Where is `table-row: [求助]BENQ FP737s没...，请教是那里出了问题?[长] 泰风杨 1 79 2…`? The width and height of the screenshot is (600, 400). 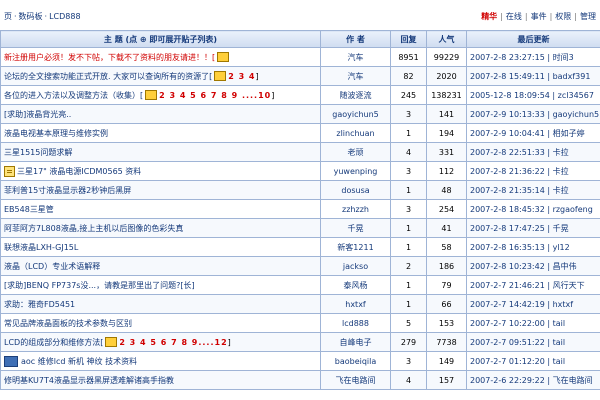
table-row: [求助]BENQ FP737s没...，请教是那里出了问题?[长] 泰风杨 1 79 2… is located at coordinates (300, 285).